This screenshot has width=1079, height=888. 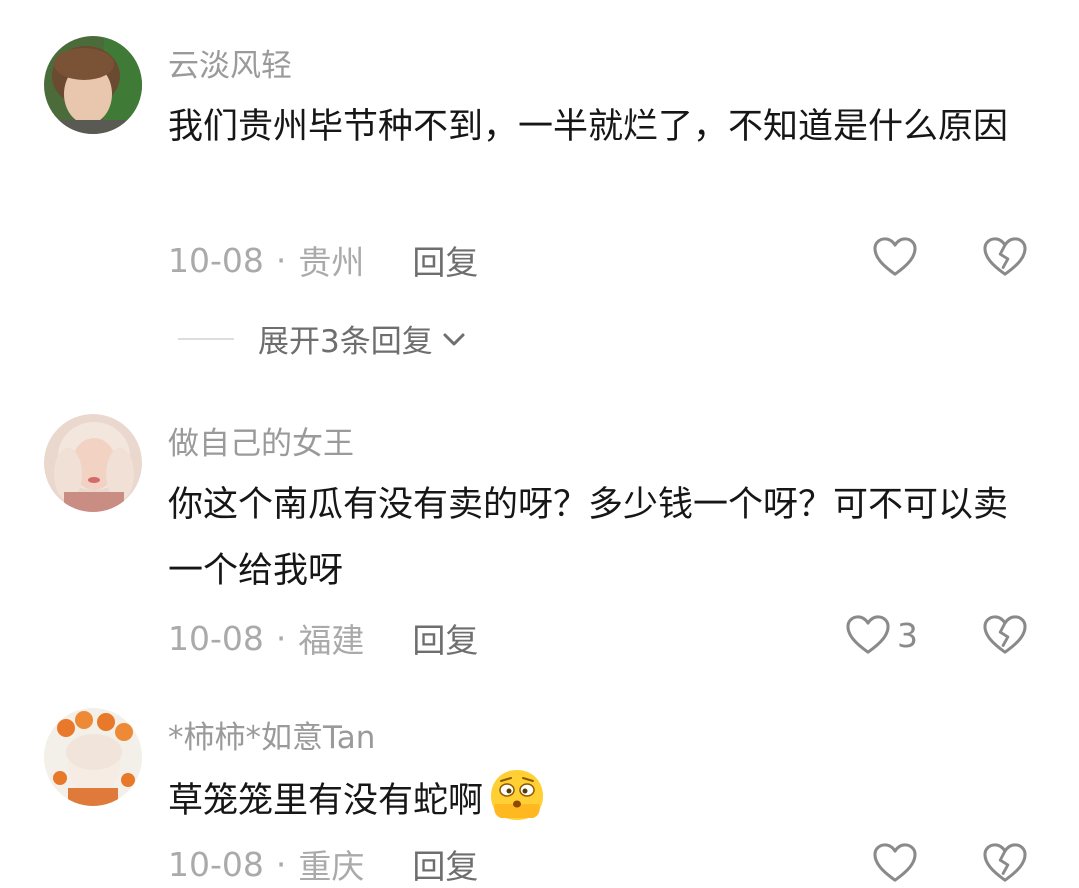 I want to click on username: 做自己的女王, so click(x=261, y=440).